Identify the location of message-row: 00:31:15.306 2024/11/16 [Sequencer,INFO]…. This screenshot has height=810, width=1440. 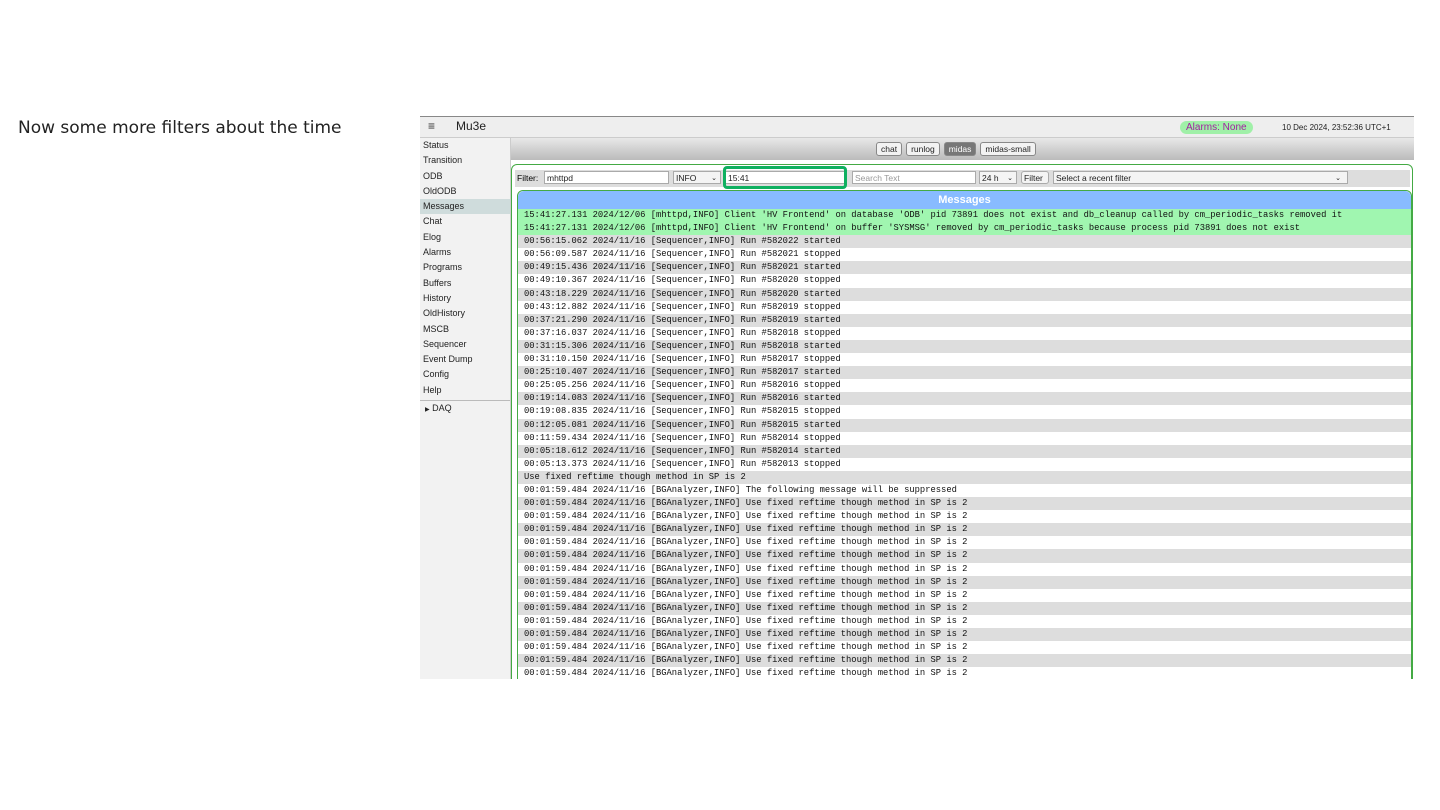
(964, 346).